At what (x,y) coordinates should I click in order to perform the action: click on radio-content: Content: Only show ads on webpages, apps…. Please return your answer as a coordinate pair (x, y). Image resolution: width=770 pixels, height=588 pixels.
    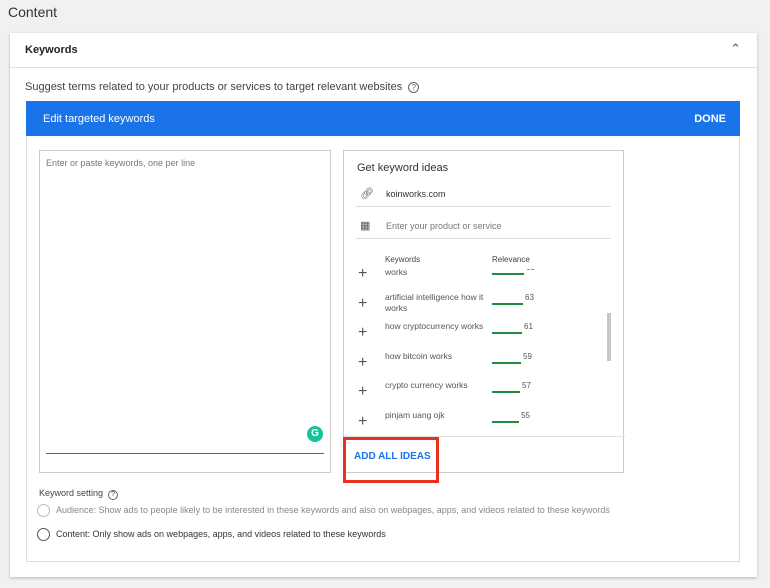
    Looking at the image, I should click on (211, 534).